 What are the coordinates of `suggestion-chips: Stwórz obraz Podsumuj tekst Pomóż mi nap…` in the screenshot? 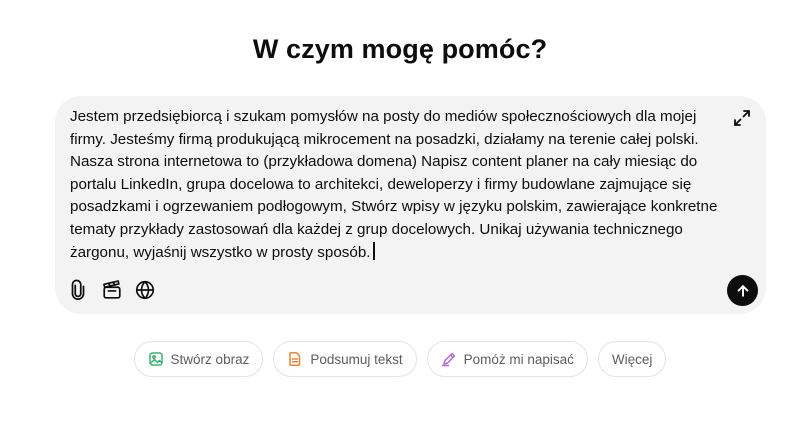 It's located at (400, 359).